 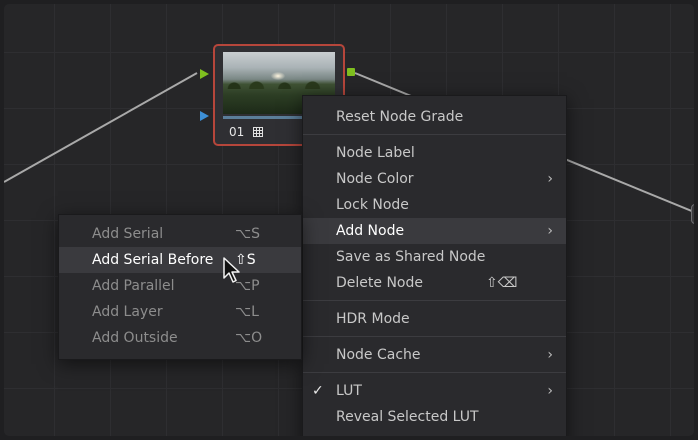 I want to click on input-connection-line, so click(x=101, y=127).